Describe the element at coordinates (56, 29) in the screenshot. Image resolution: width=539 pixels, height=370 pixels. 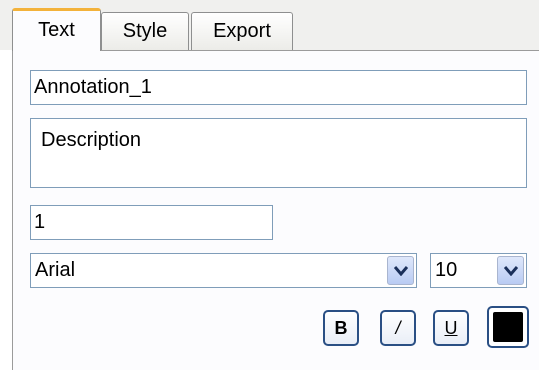
I see `tab-text: Text` at that location.